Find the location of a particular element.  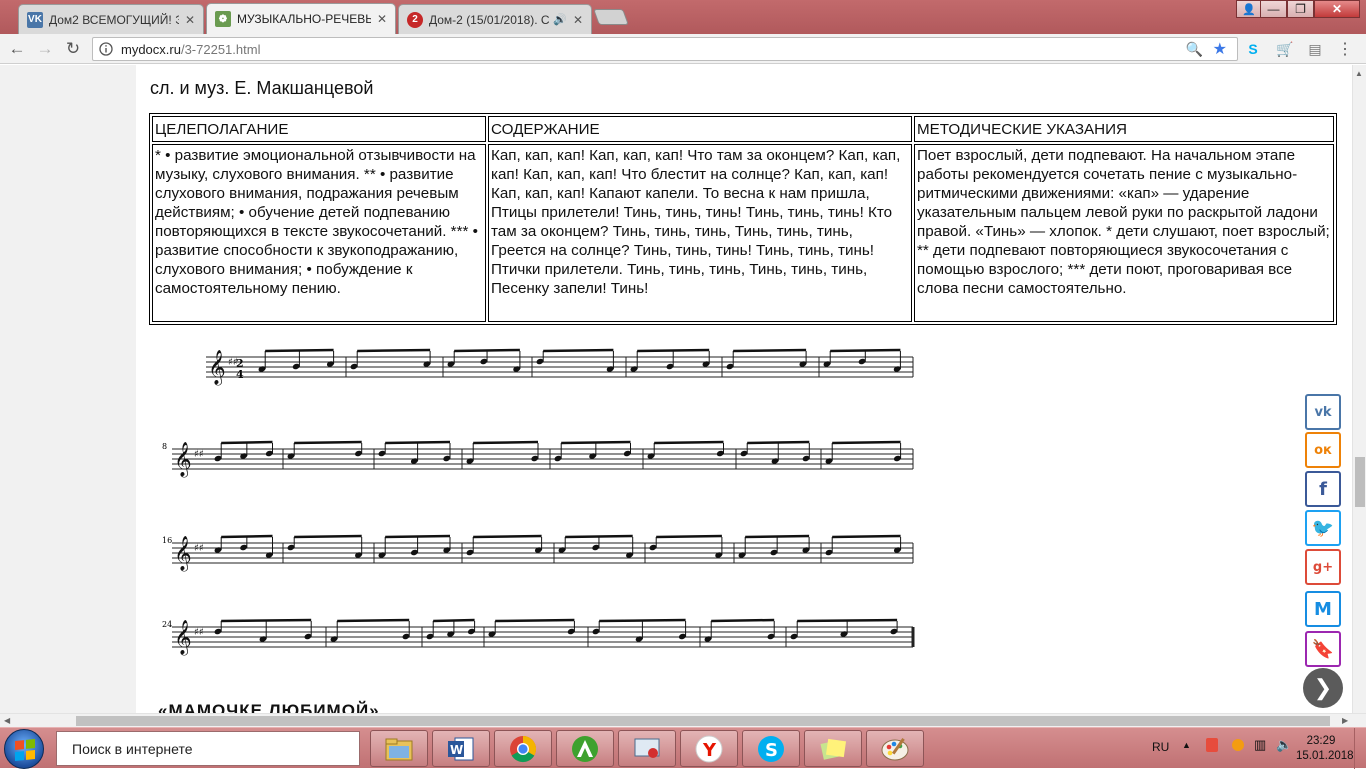

key-signature-icon: ♯♯ is located at coordinates (199, 632).